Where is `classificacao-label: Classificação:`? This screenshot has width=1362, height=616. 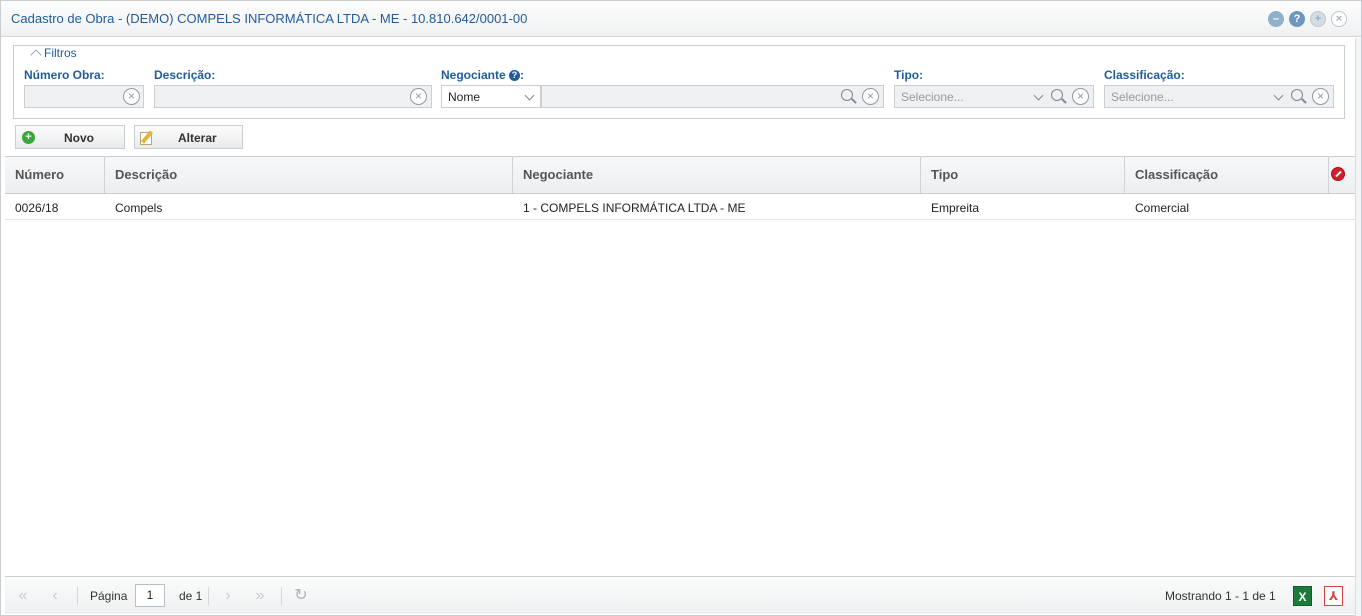 classificacao-label: Classificação: is located at coordinates (1144, 75).